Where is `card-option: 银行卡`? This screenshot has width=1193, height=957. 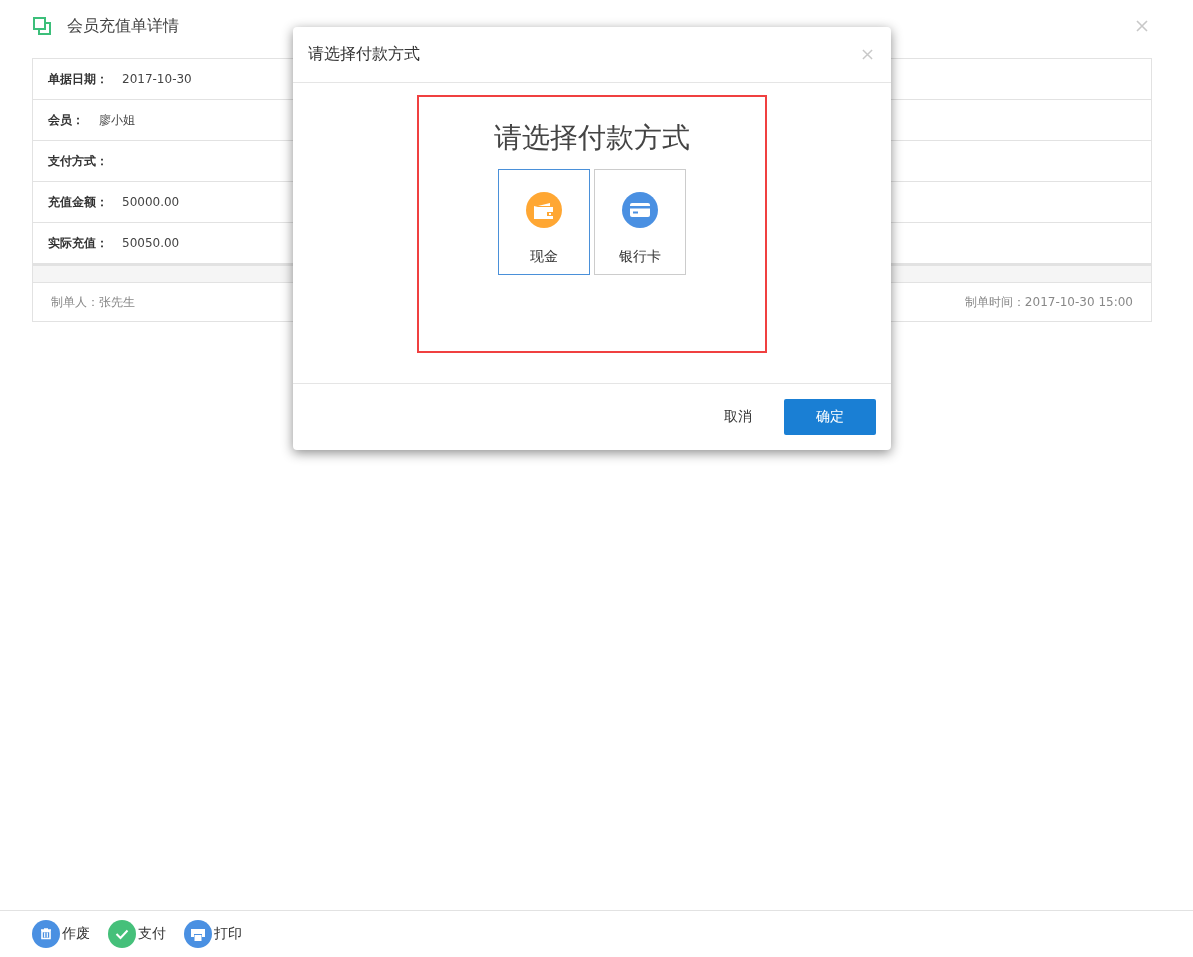 card-option: 银行卡 is located at coordinates (640, 222).